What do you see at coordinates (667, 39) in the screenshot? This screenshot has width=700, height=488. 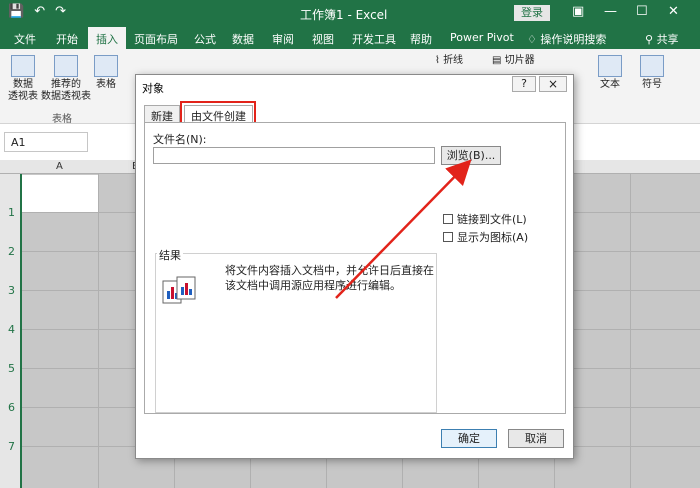 I see `share-label: 共享` at bounding box center [667, 39].